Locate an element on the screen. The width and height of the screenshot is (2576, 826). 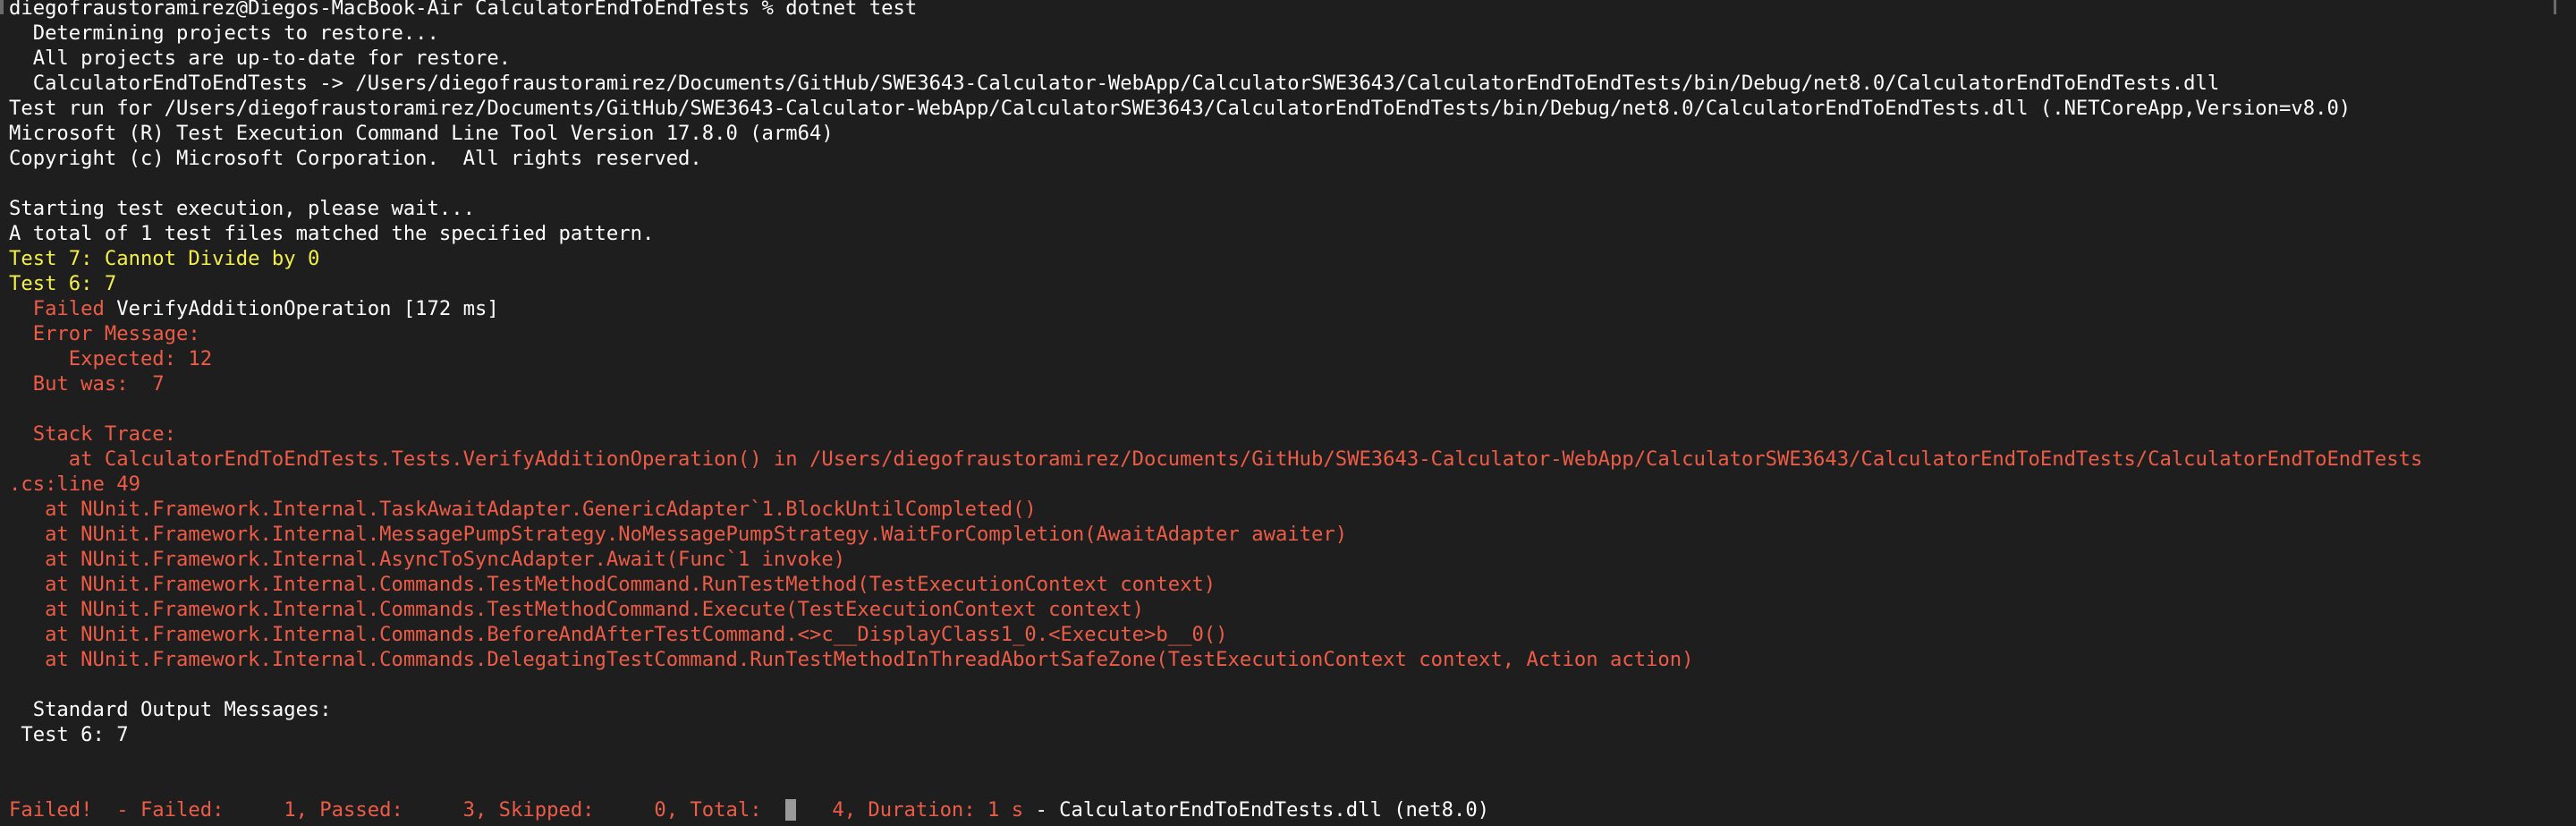
error-message-label: Error Message: is located at coordinates (104, 333).